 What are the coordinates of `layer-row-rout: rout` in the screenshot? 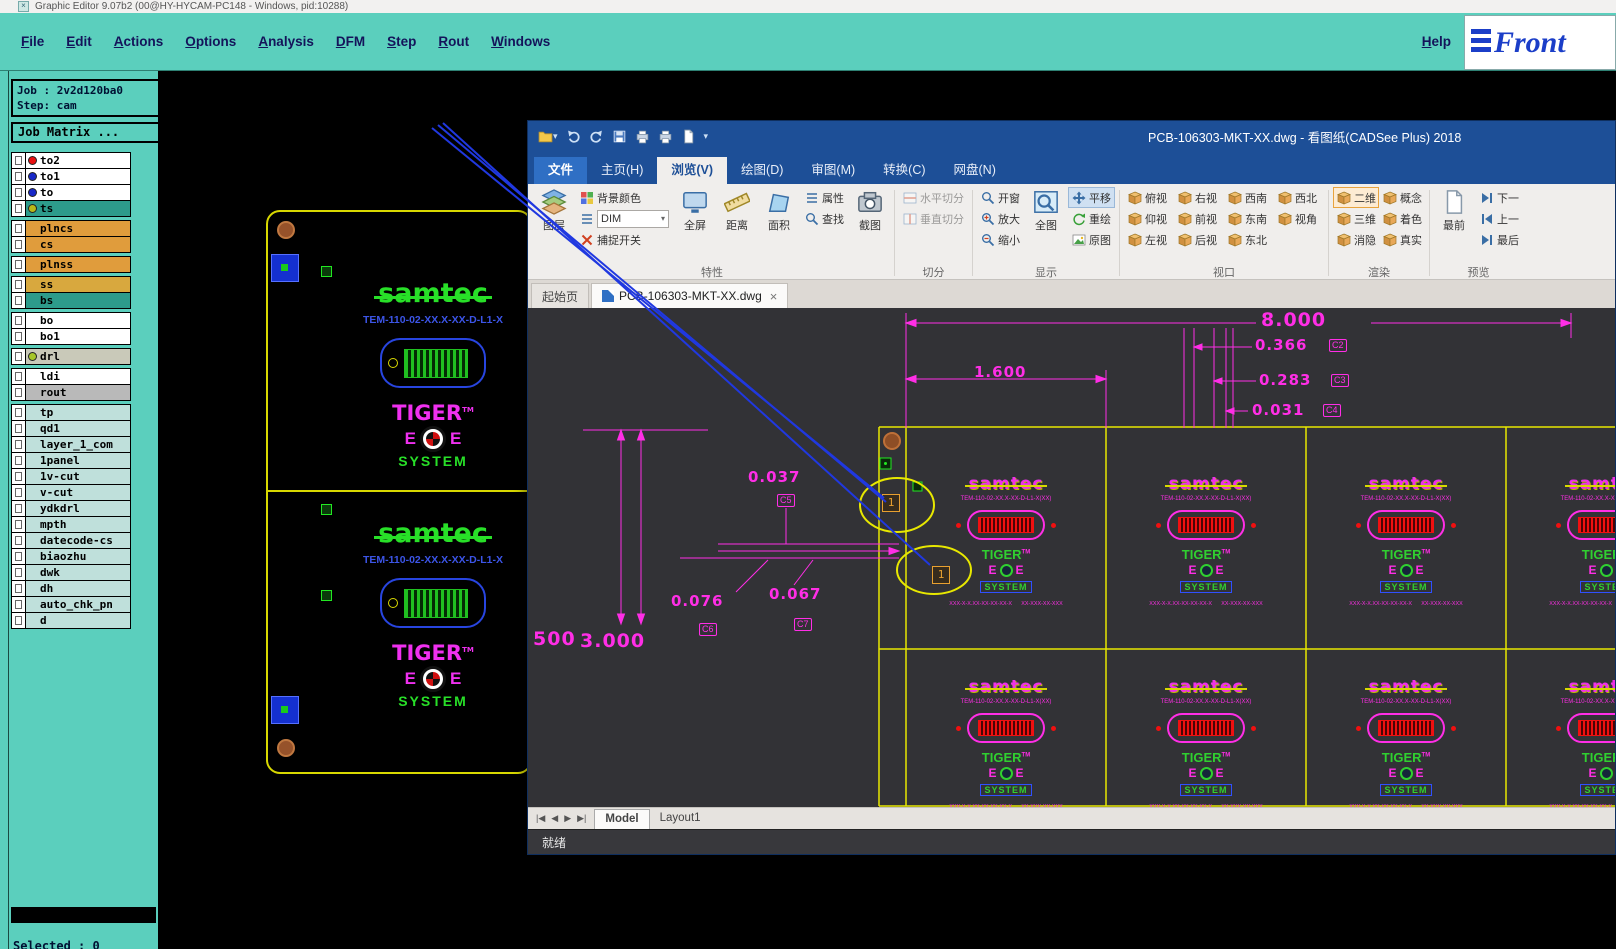 It's located at (71, 392).